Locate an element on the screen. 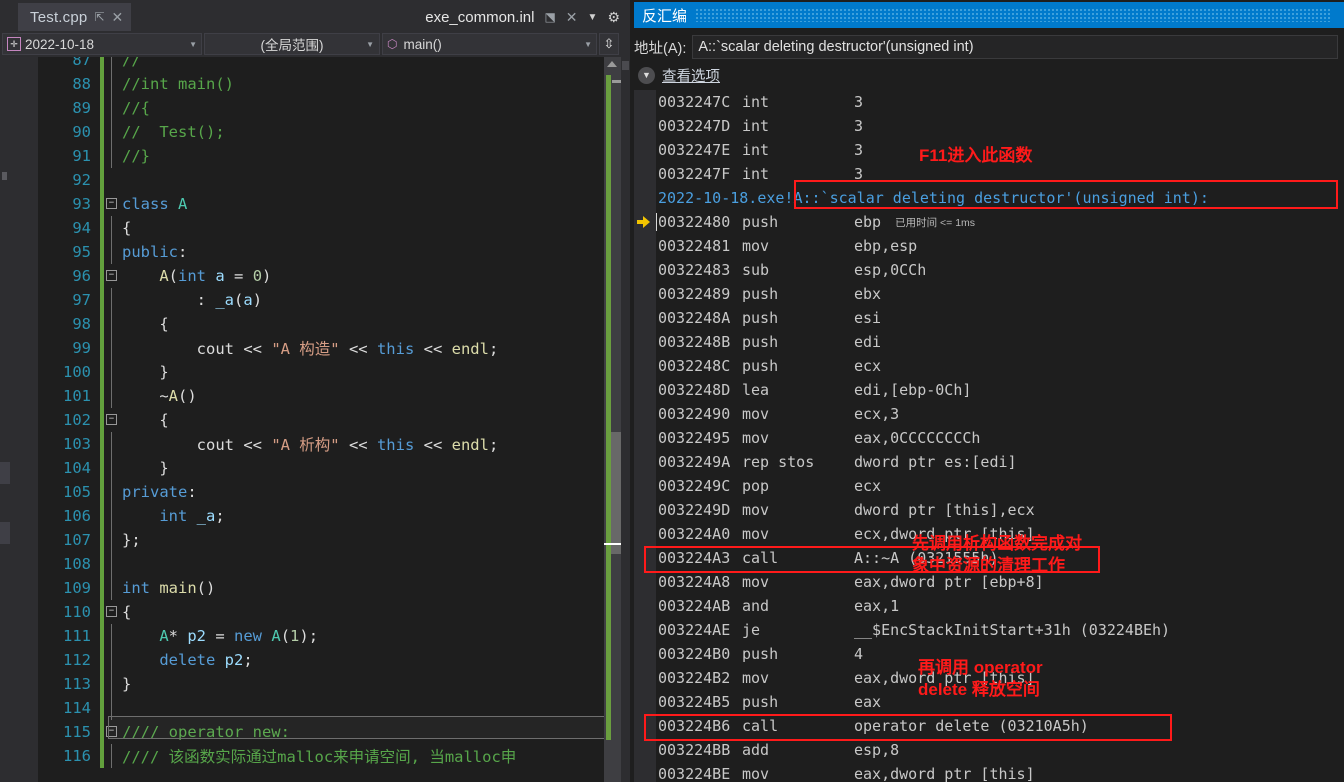  tab-disassembly: 反汇编 is located at coordinates (986, 15).